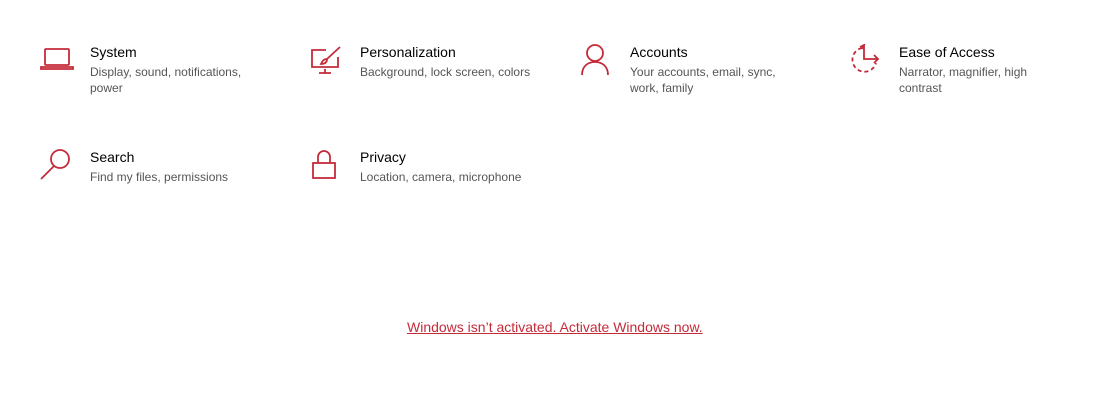 The image size is (1097, 418). Describe the element at coordinates (597, 61) in the screenshot. I see `person-icon` at that location.